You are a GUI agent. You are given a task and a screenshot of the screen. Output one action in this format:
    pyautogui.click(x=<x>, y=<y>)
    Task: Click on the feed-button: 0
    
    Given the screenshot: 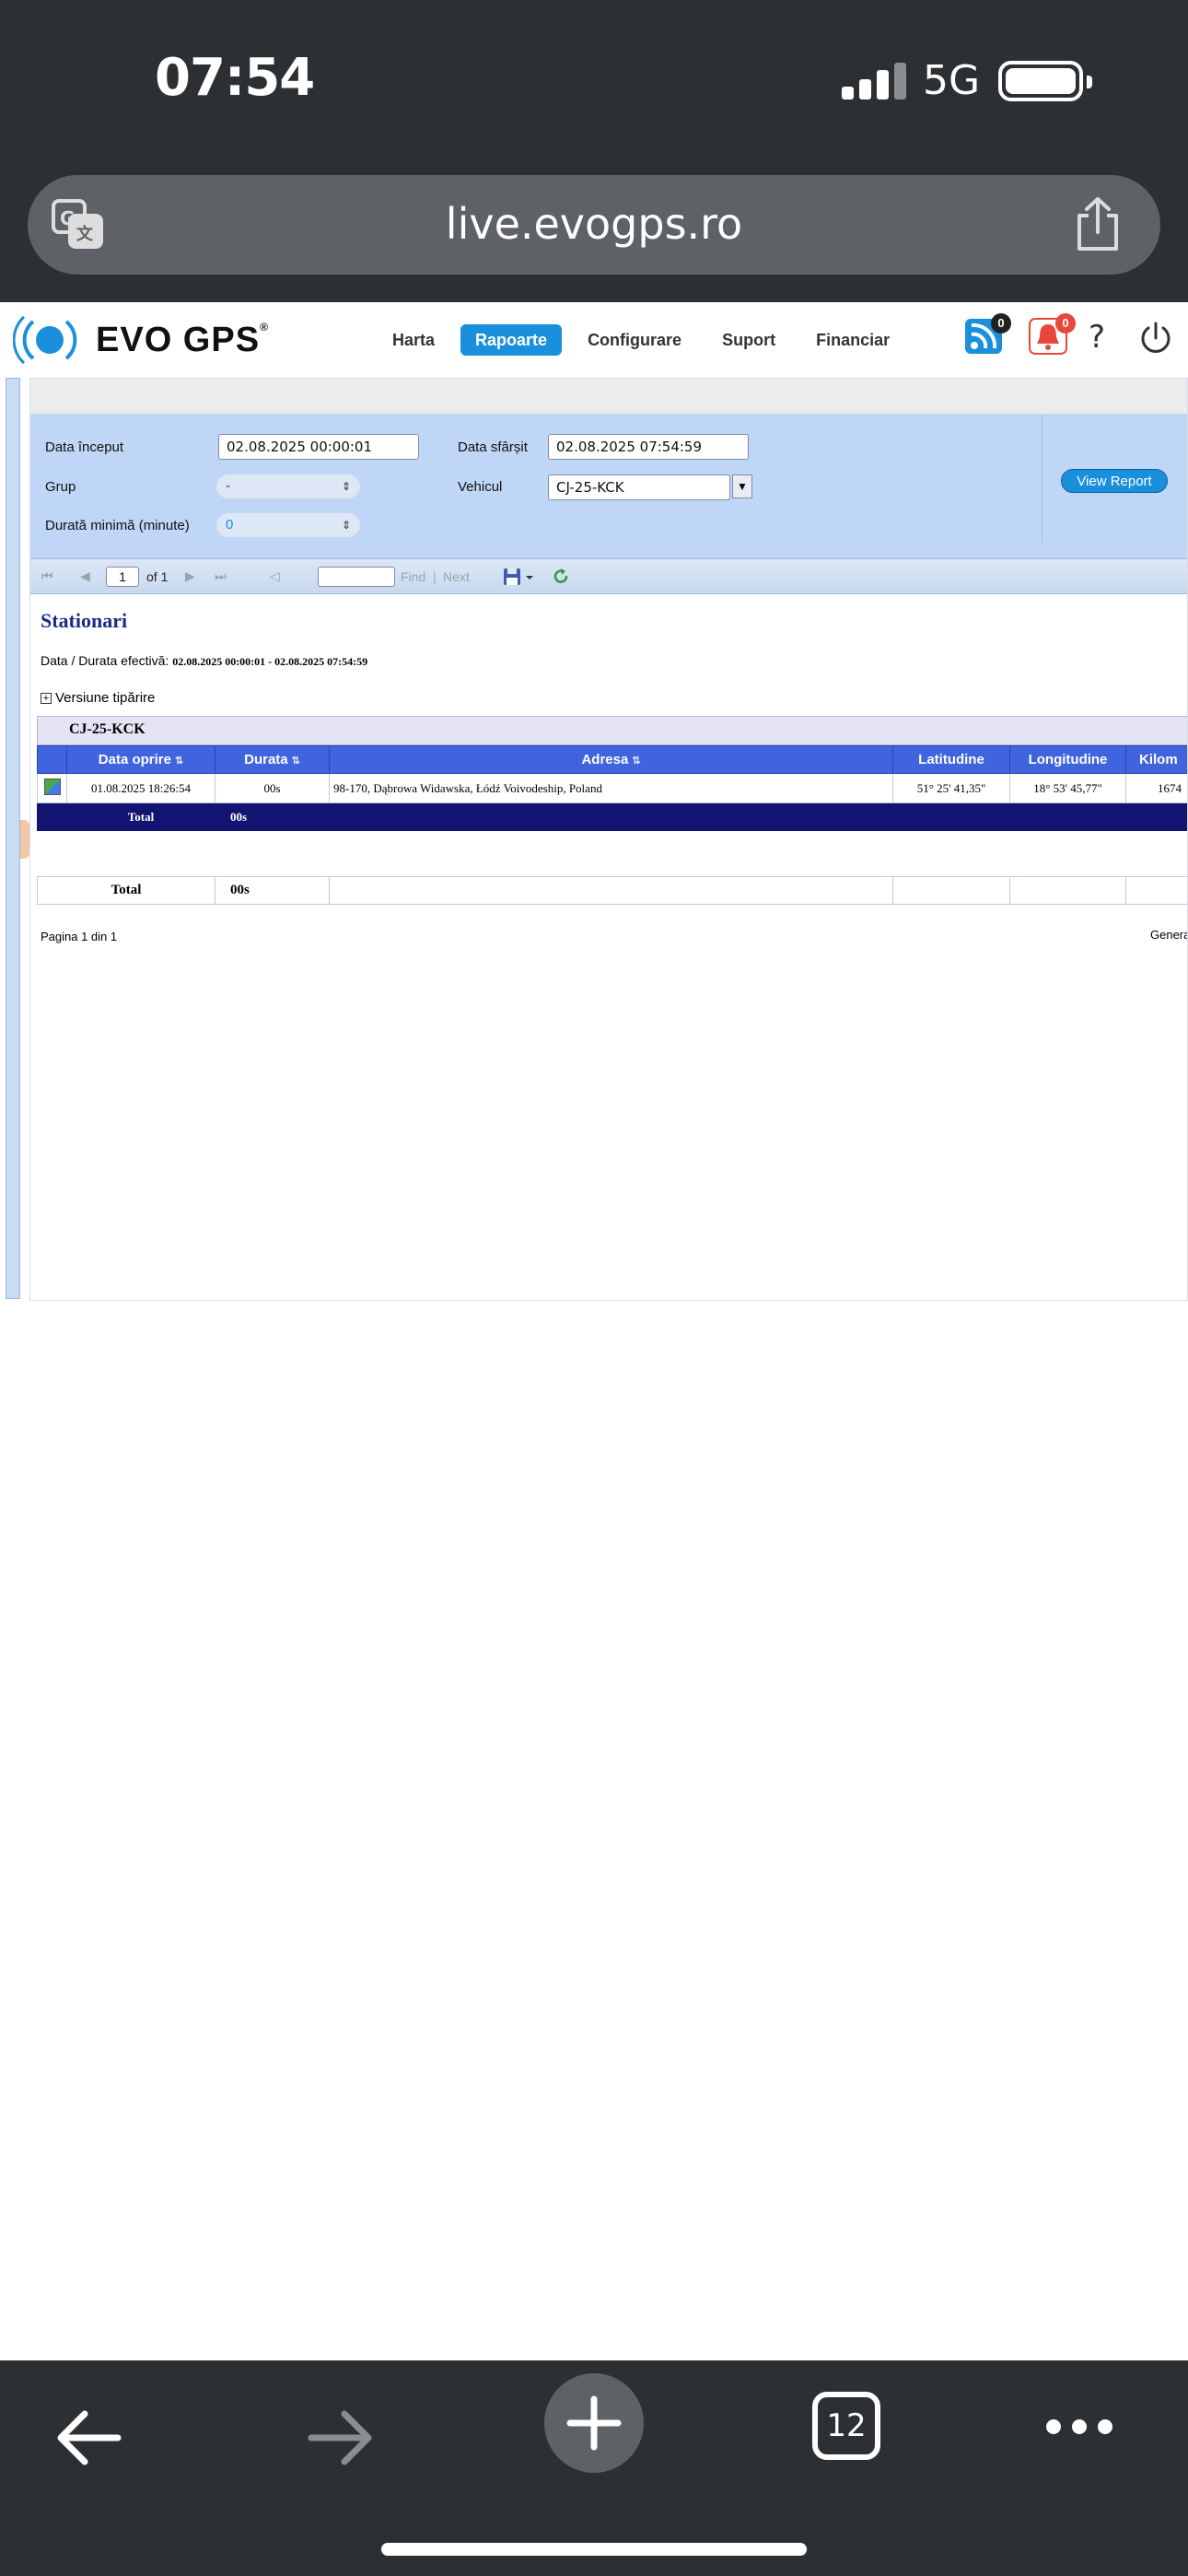 What is the action you would take?
    pyautogui.click(x=987, y=336)
    